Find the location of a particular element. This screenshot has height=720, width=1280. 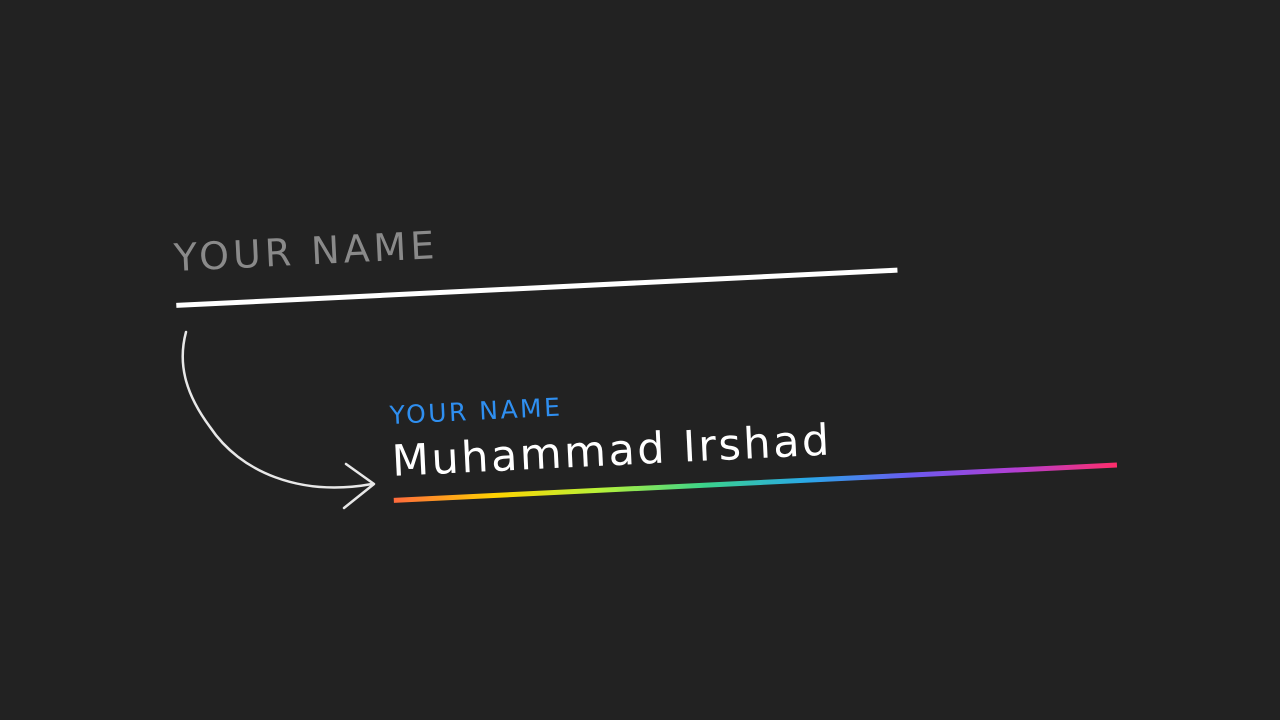

name-field-empty: YOUR NAME is located at coordinates (535, 255).